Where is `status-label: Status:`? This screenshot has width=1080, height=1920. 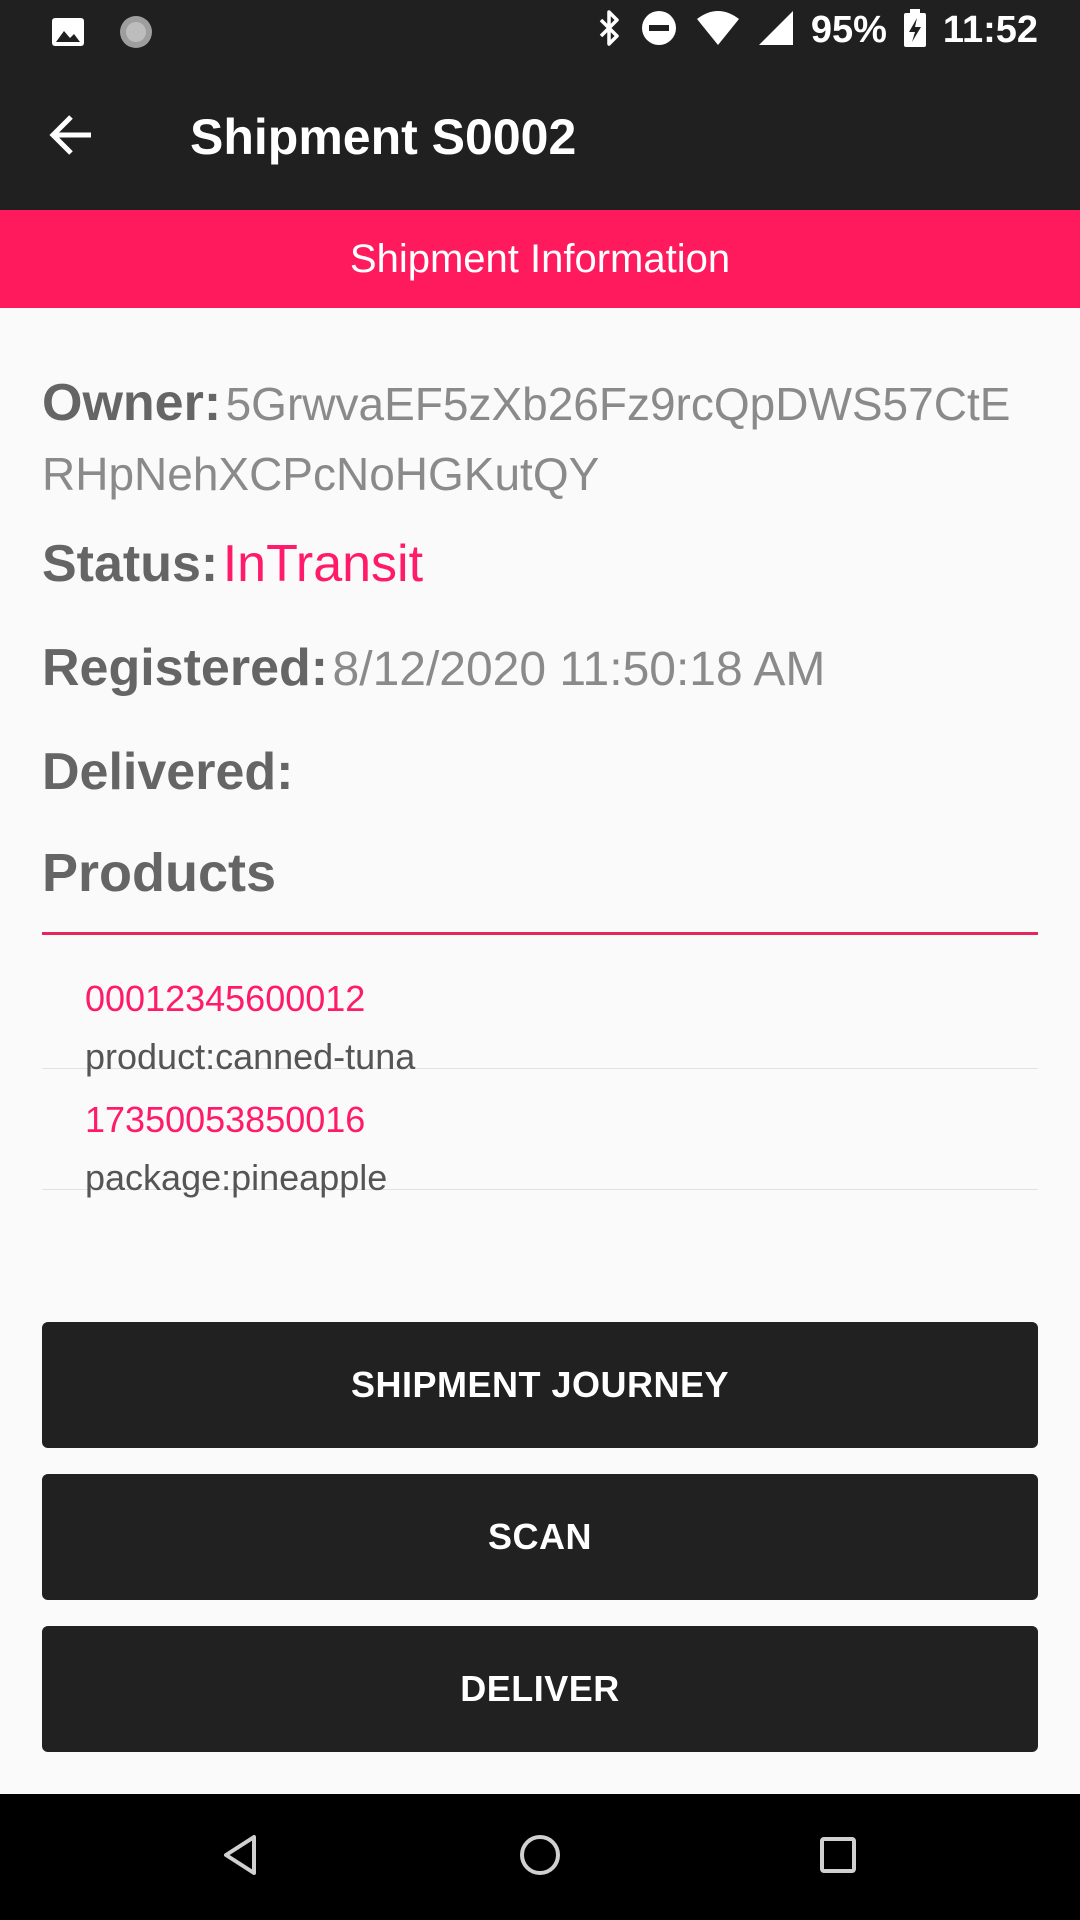 status-label: Status: is located at coordinates (130, 564).